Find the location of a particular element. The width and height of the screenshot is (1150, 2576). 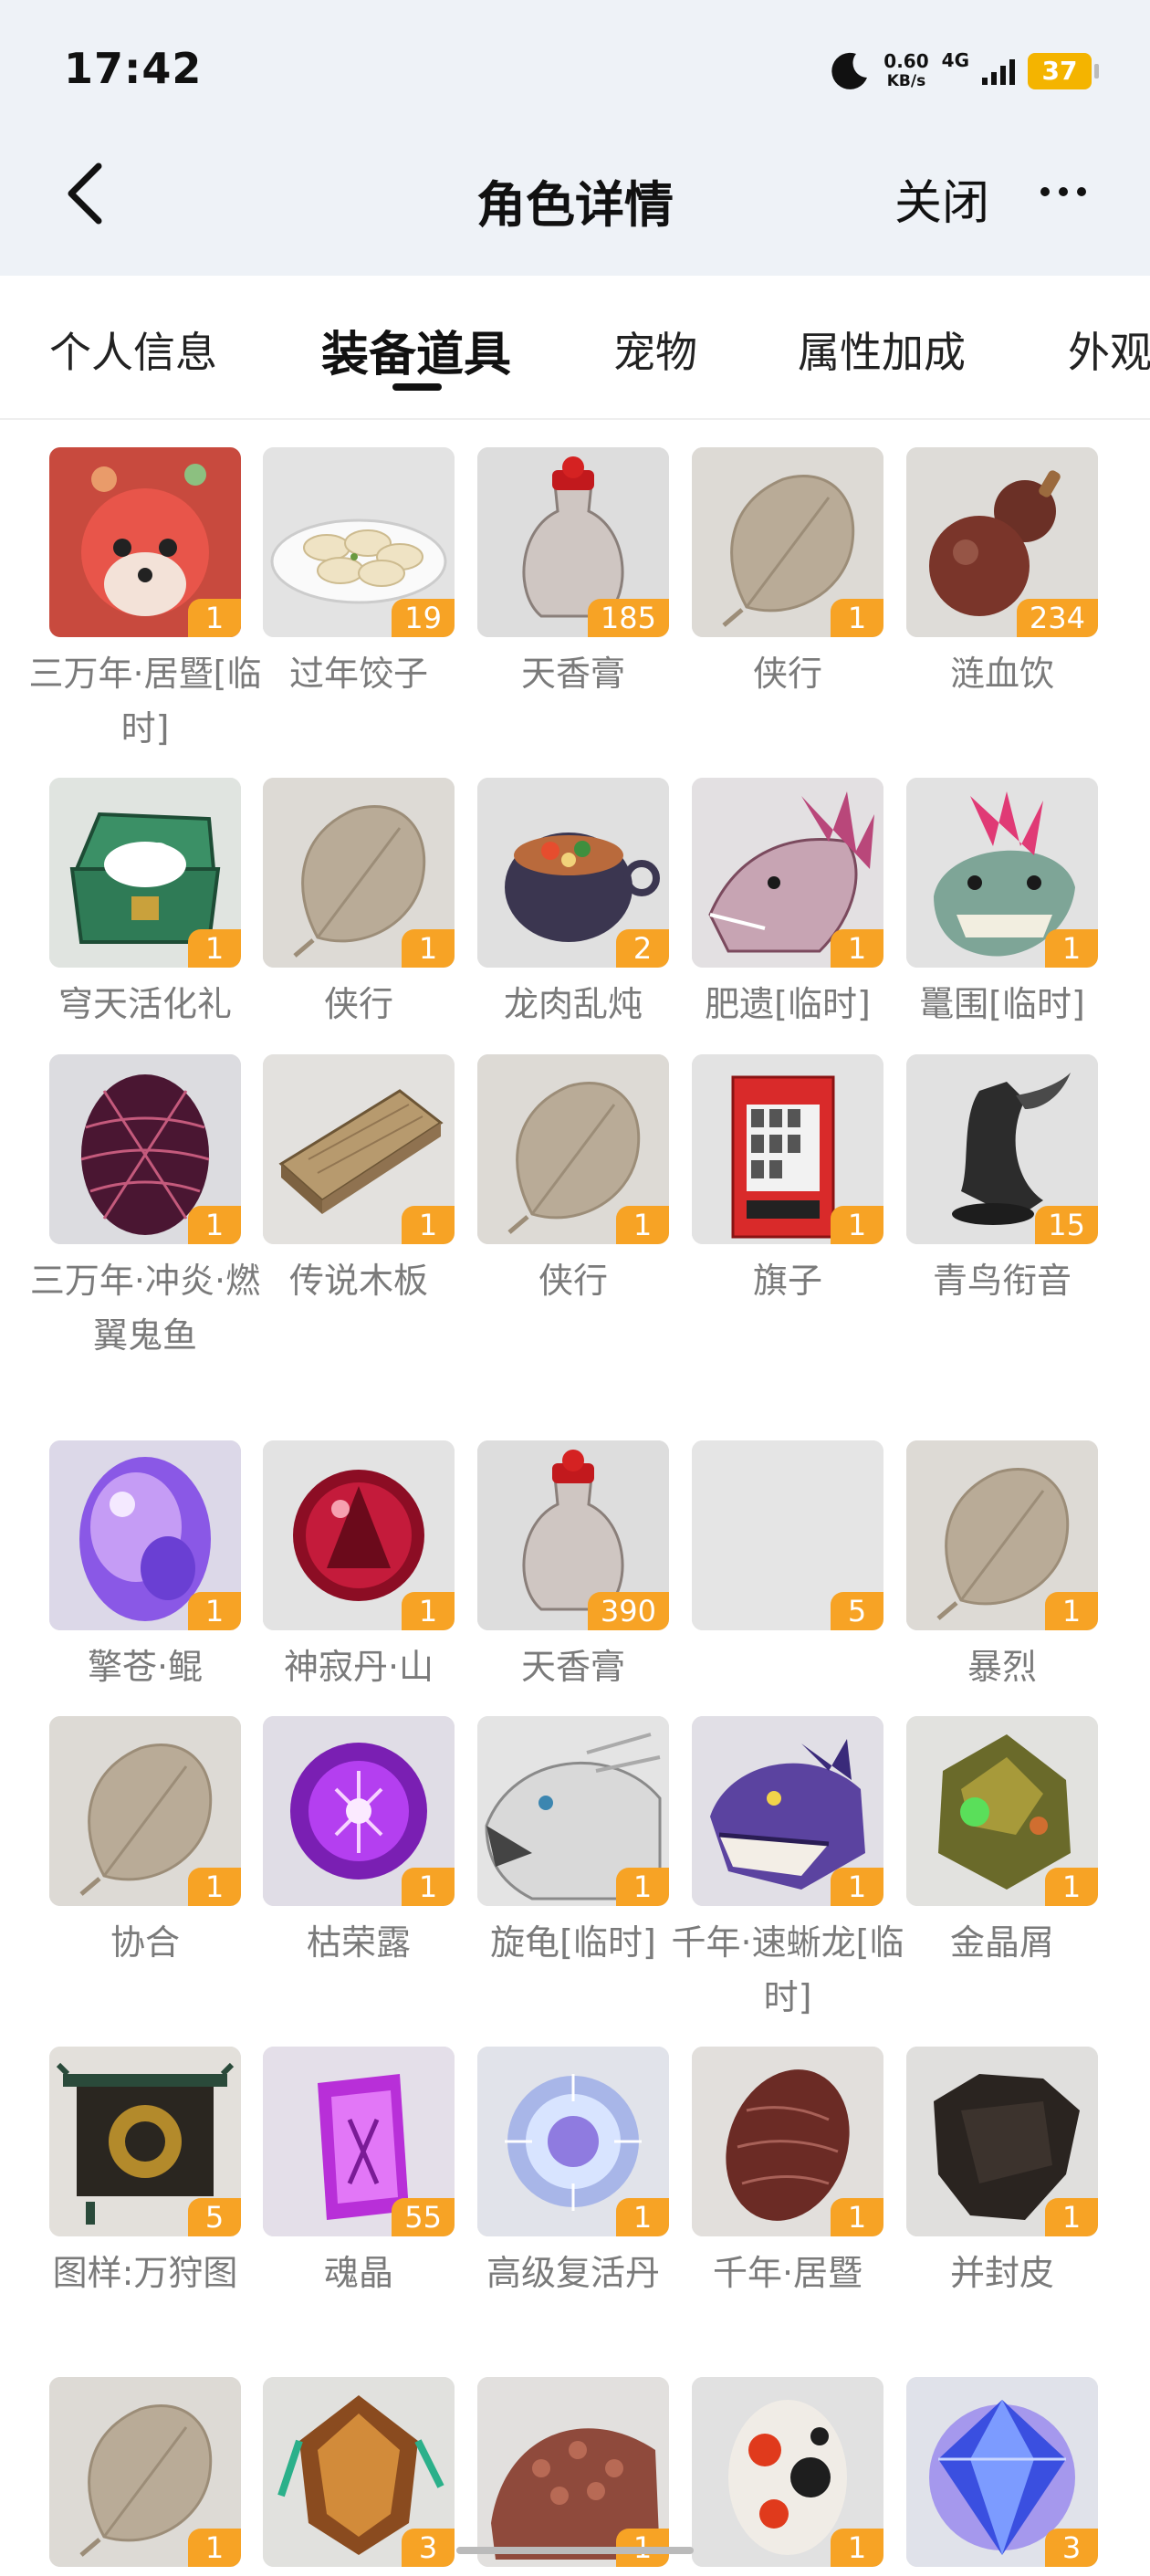

top-bar: 17:42 0.60 KB/s 4G 37 角色详情 关闭 is located at coordinates (575, 138).